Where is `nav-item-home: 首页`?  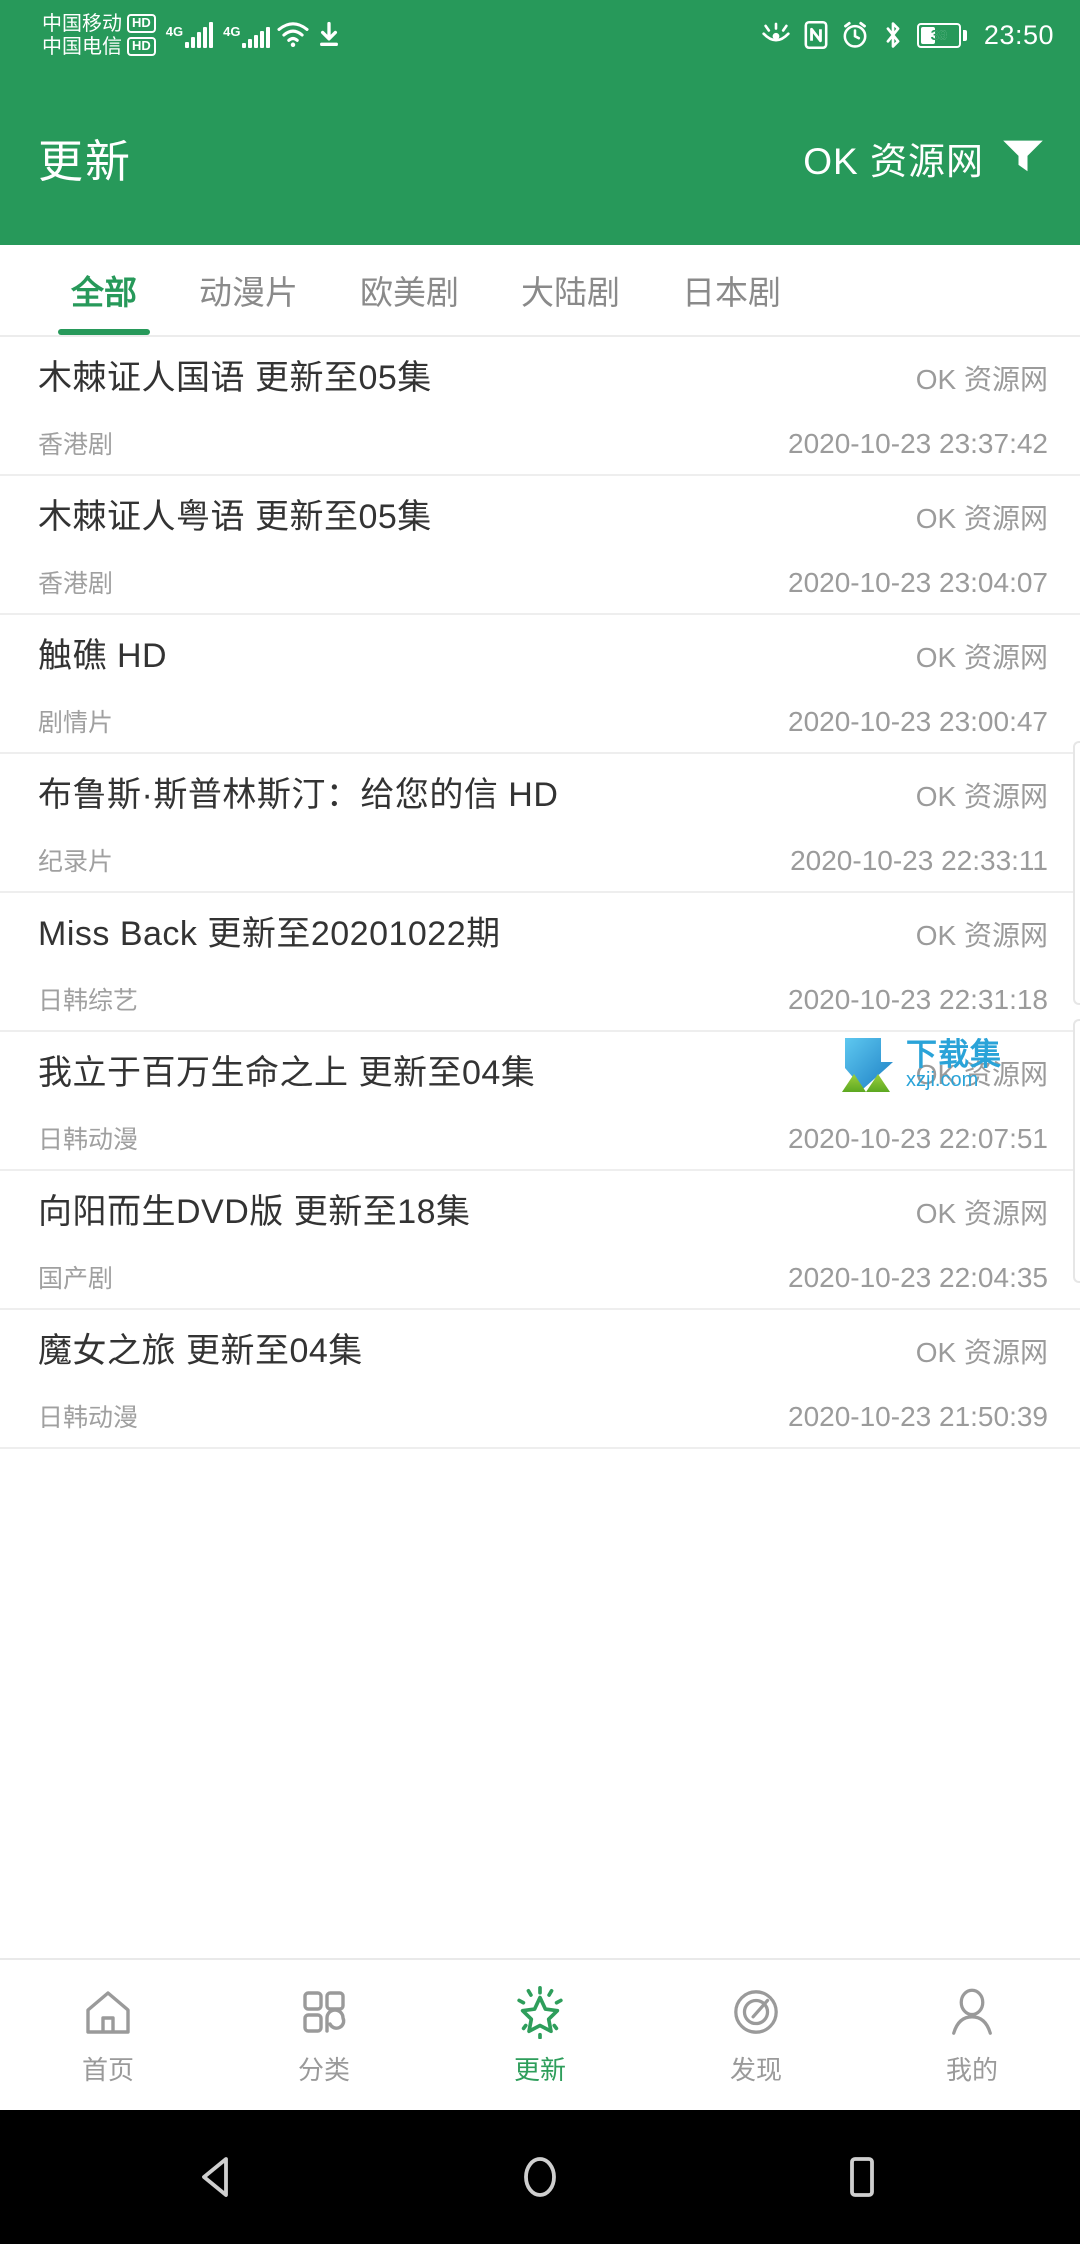 nav-item-home: 首页 is located at coordinates (108, 2035).